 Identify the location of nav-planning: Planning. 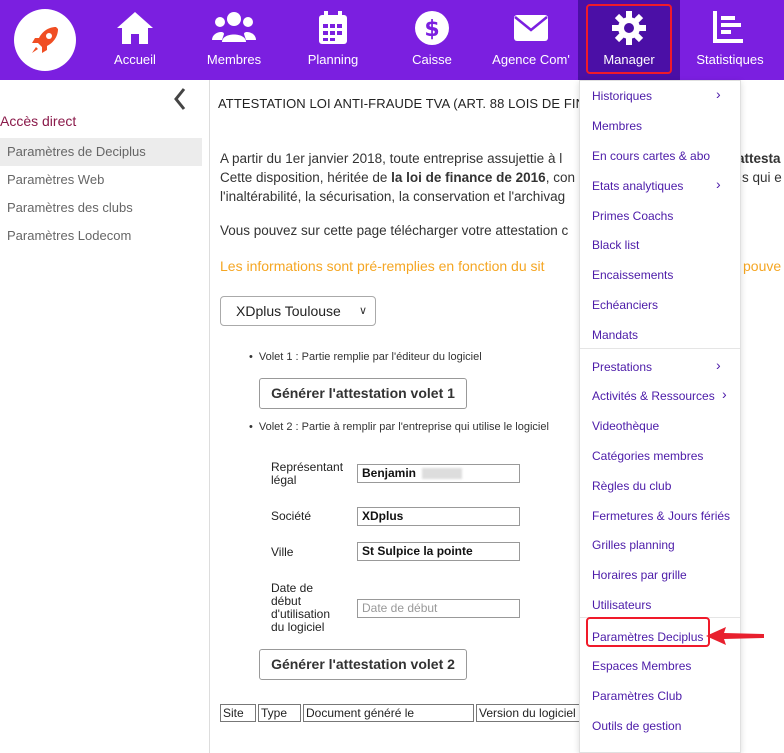
(333, 40).